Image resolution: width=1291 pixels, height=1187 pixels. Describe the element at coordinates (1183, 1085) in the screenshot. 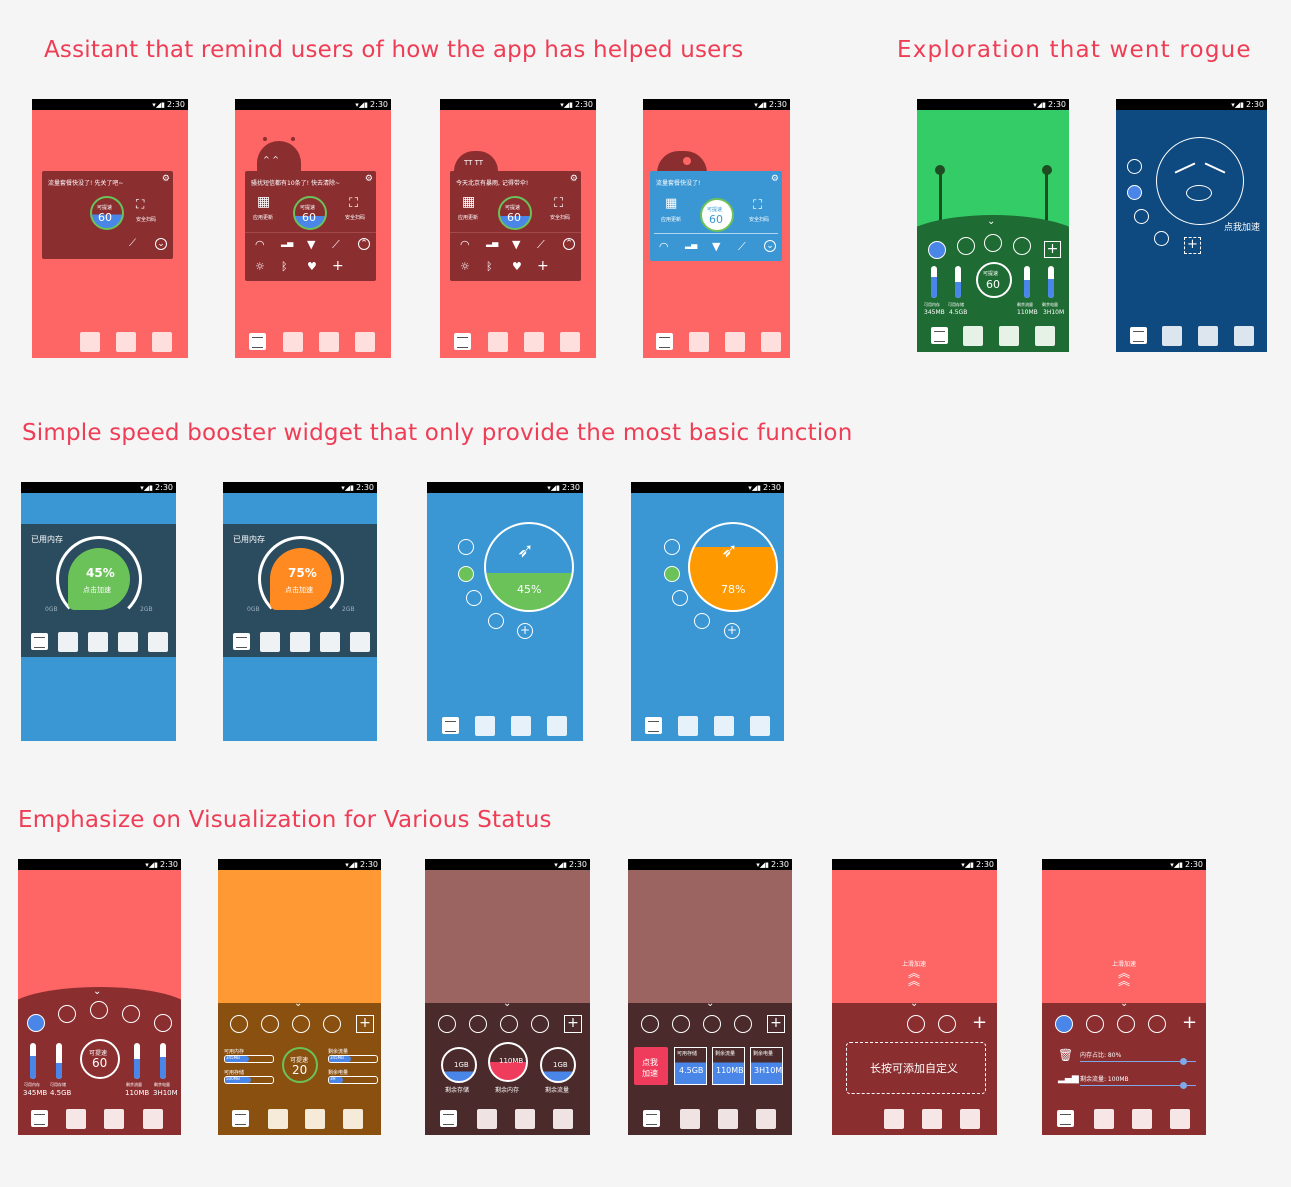

I see `traffic-slider-thumb` at that location.